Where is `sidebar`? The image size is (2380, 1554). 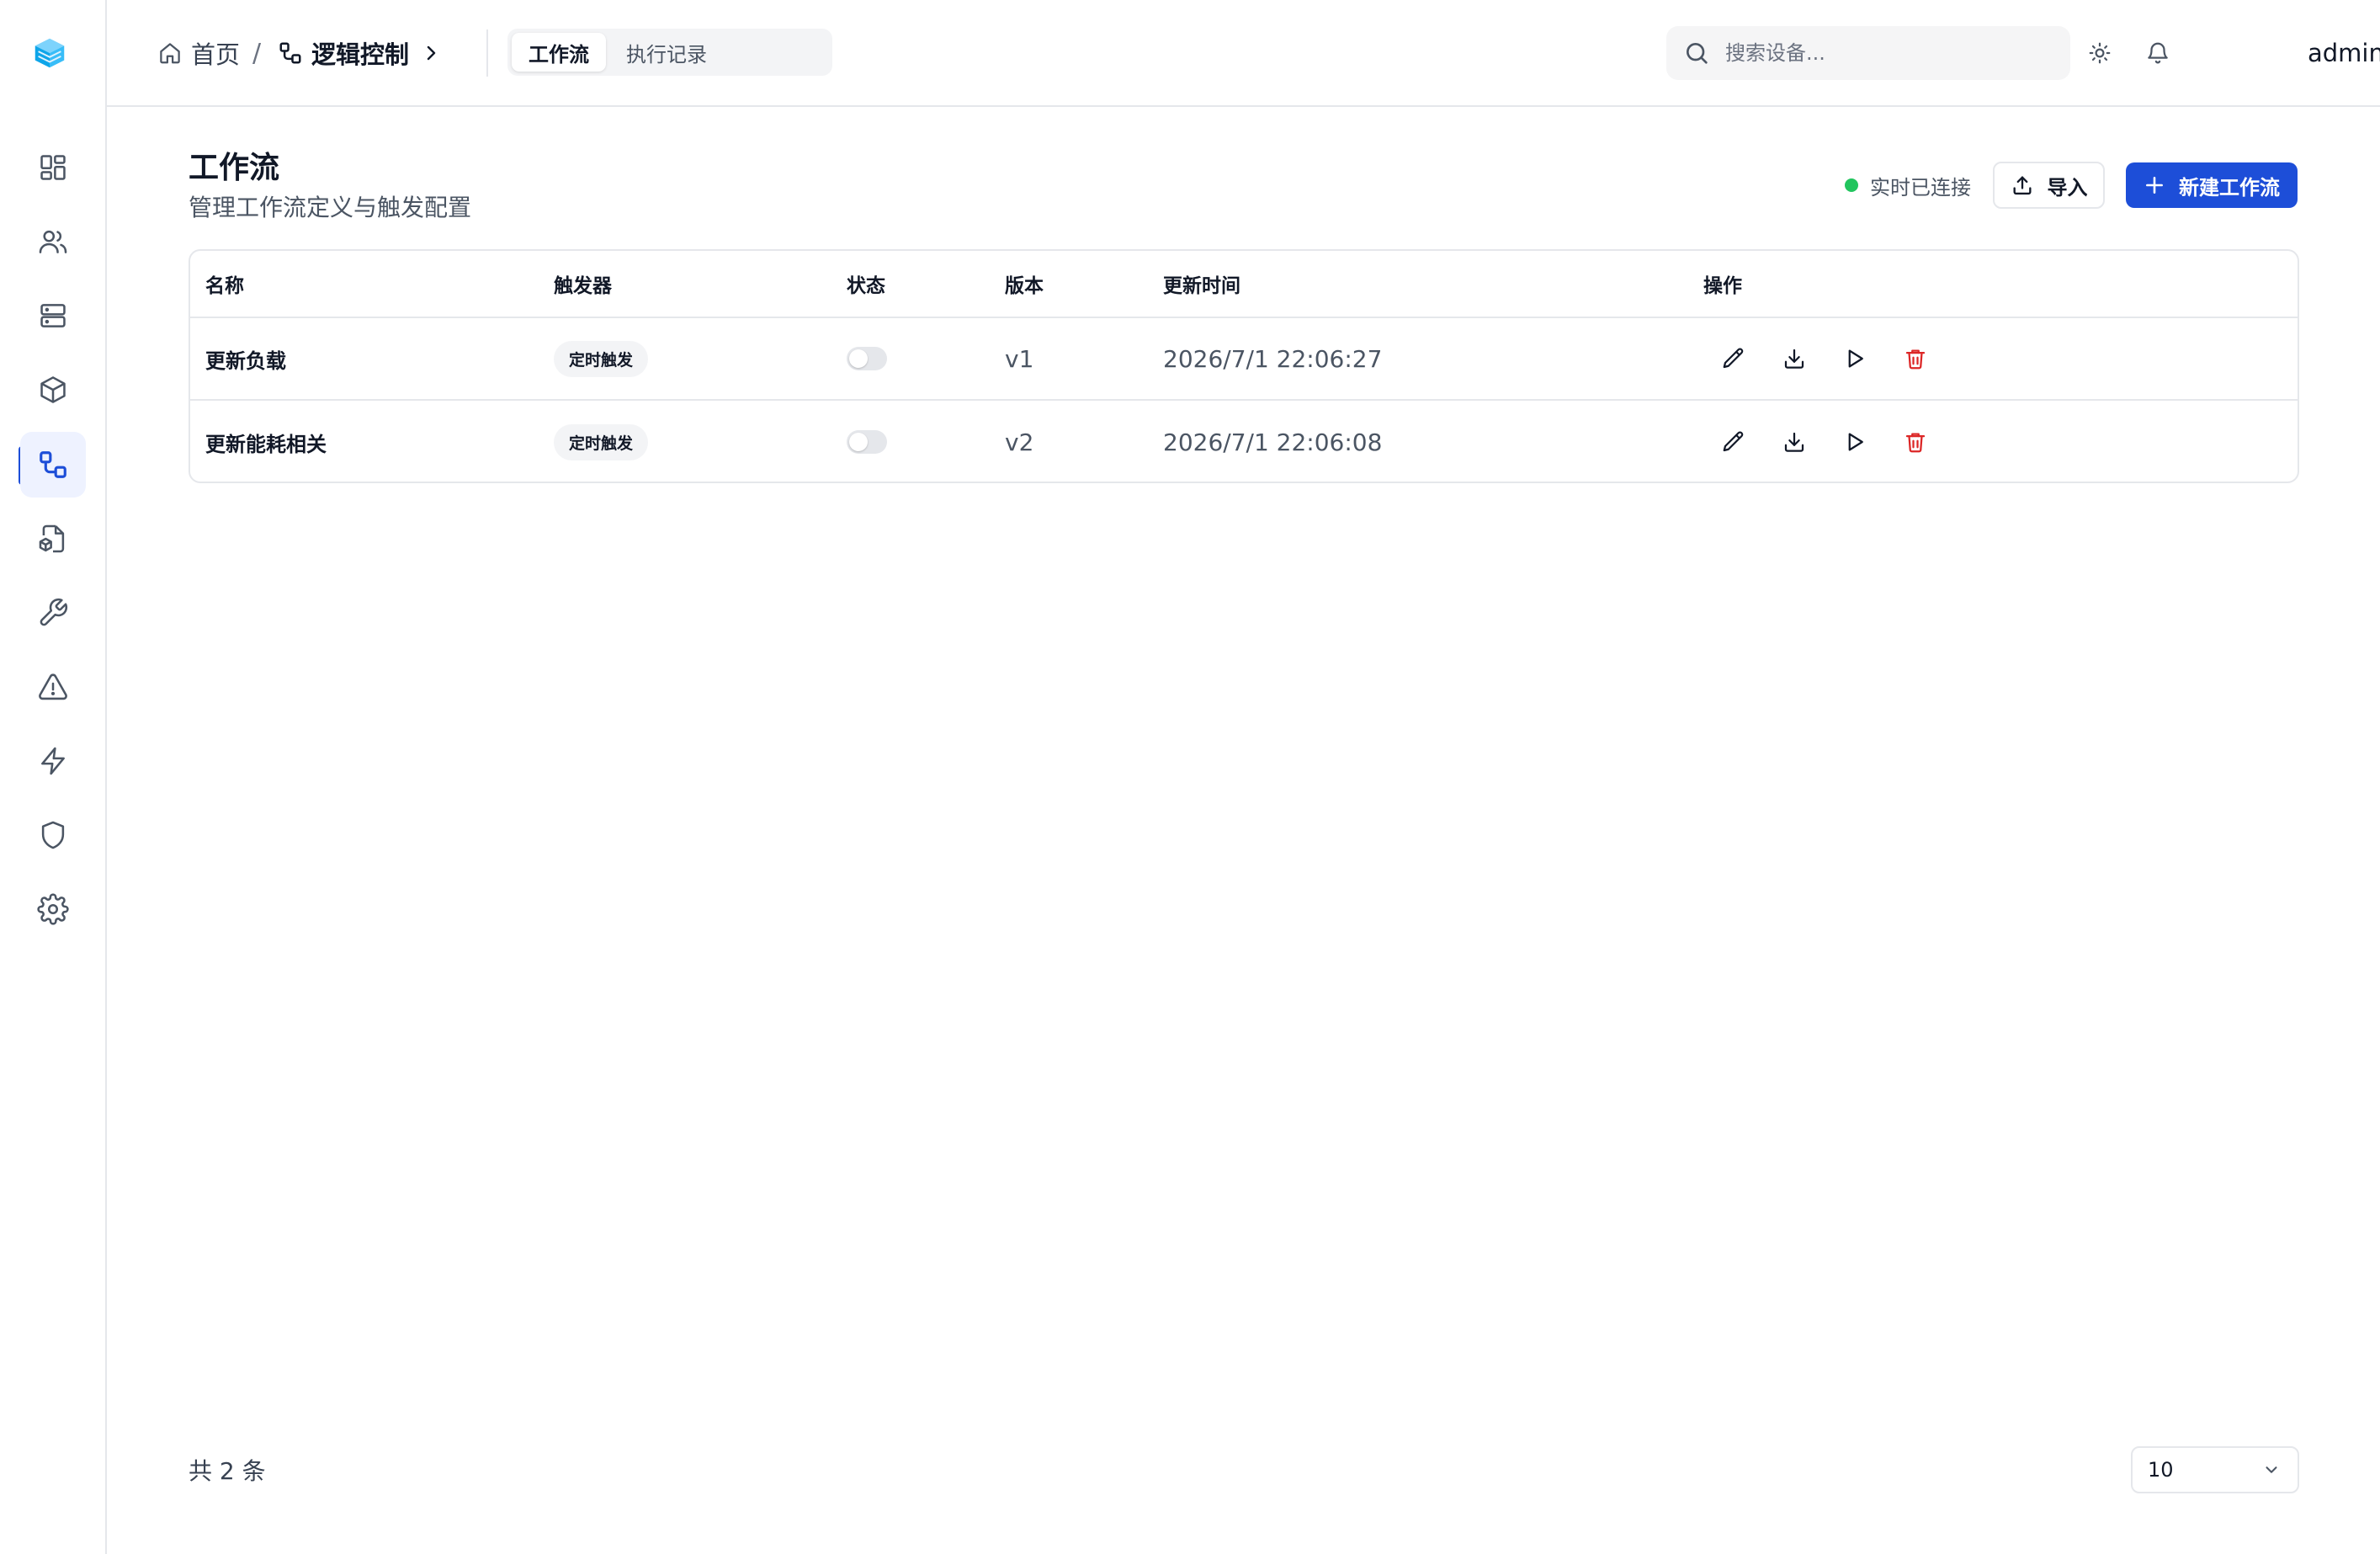 sidebar is located at coordinates (53, 777).